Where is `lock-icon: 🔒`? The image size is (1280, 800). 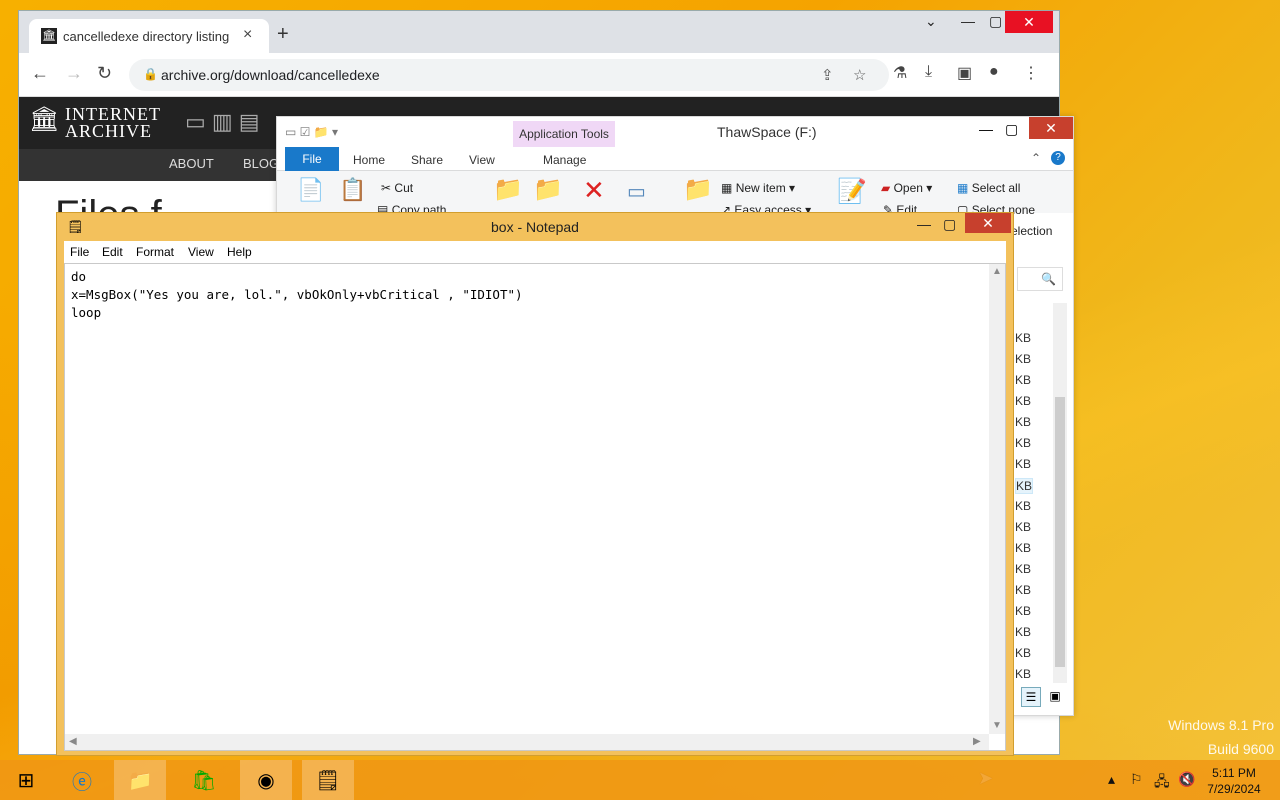
lock-icon: 🔒 is located at coordinates (150, 74).